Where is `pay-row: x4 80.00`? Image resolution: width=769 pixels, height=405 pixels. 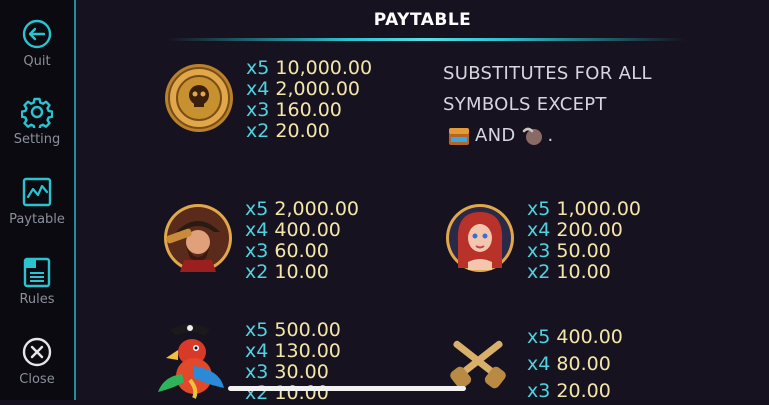
pay-row: x4 80.00 is located at coordinates (575, 364).